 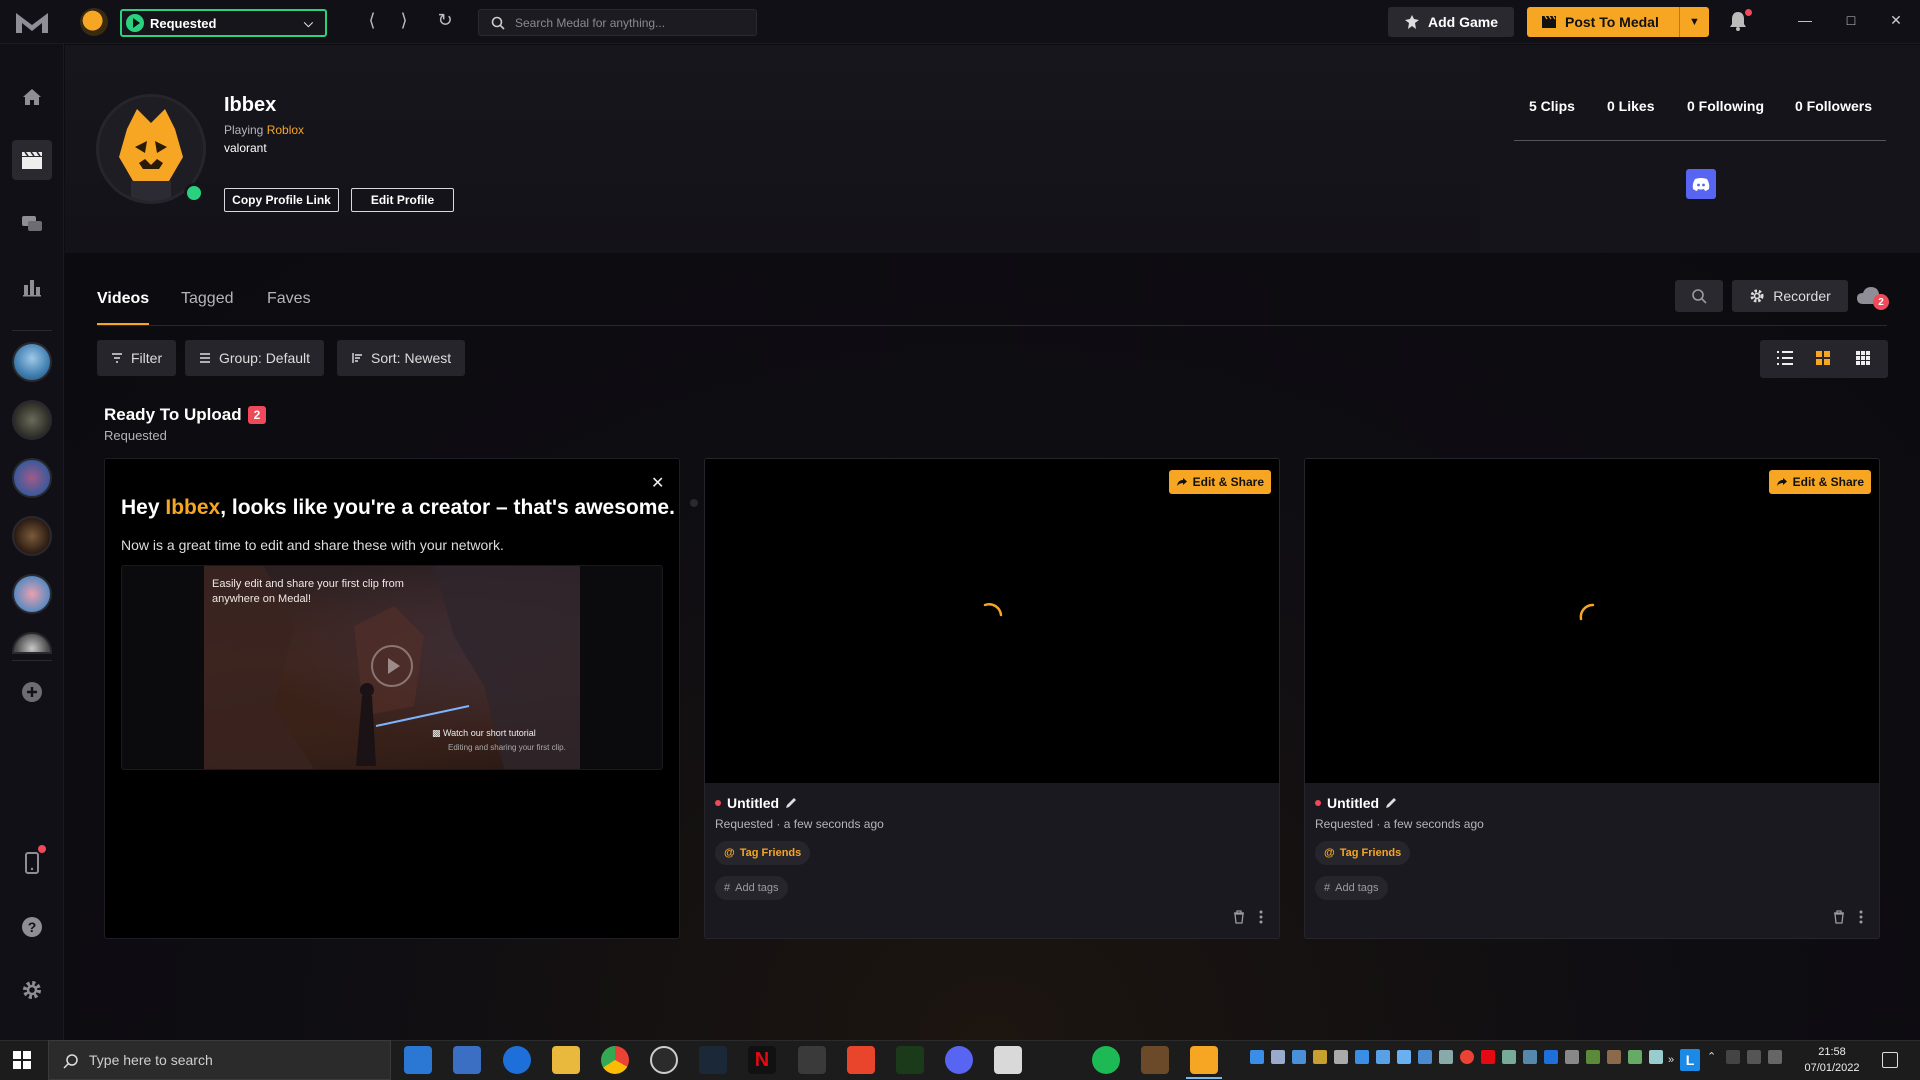 What do you see at coordinates (1775, 1057) in the screenshot?
I see `keyboard-icon` at bounding box center [1775, 1057].